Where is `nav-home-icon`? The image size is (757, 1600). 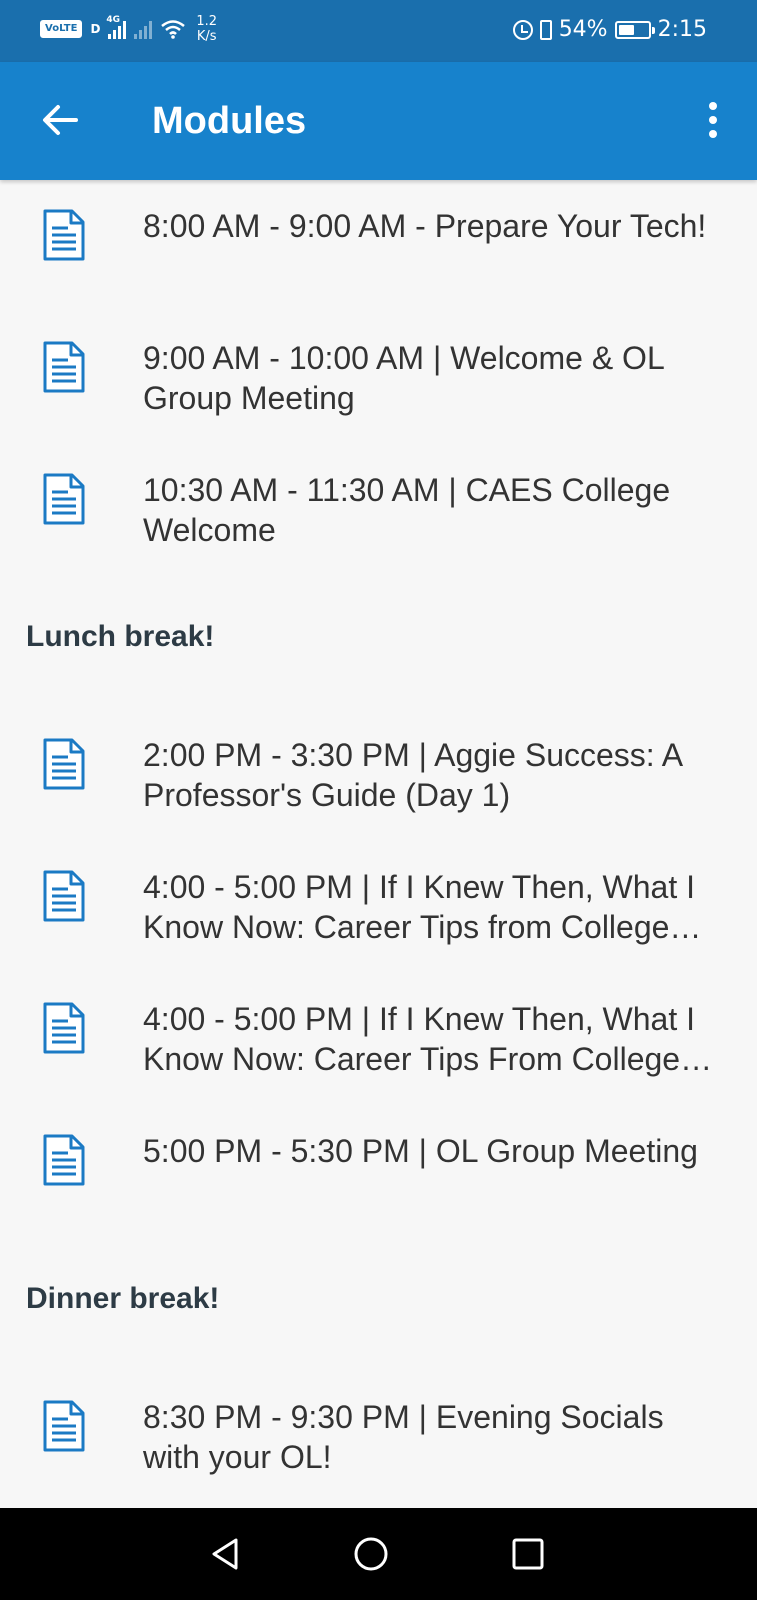
nav-home-icon is located at coordinates (371, 1554).